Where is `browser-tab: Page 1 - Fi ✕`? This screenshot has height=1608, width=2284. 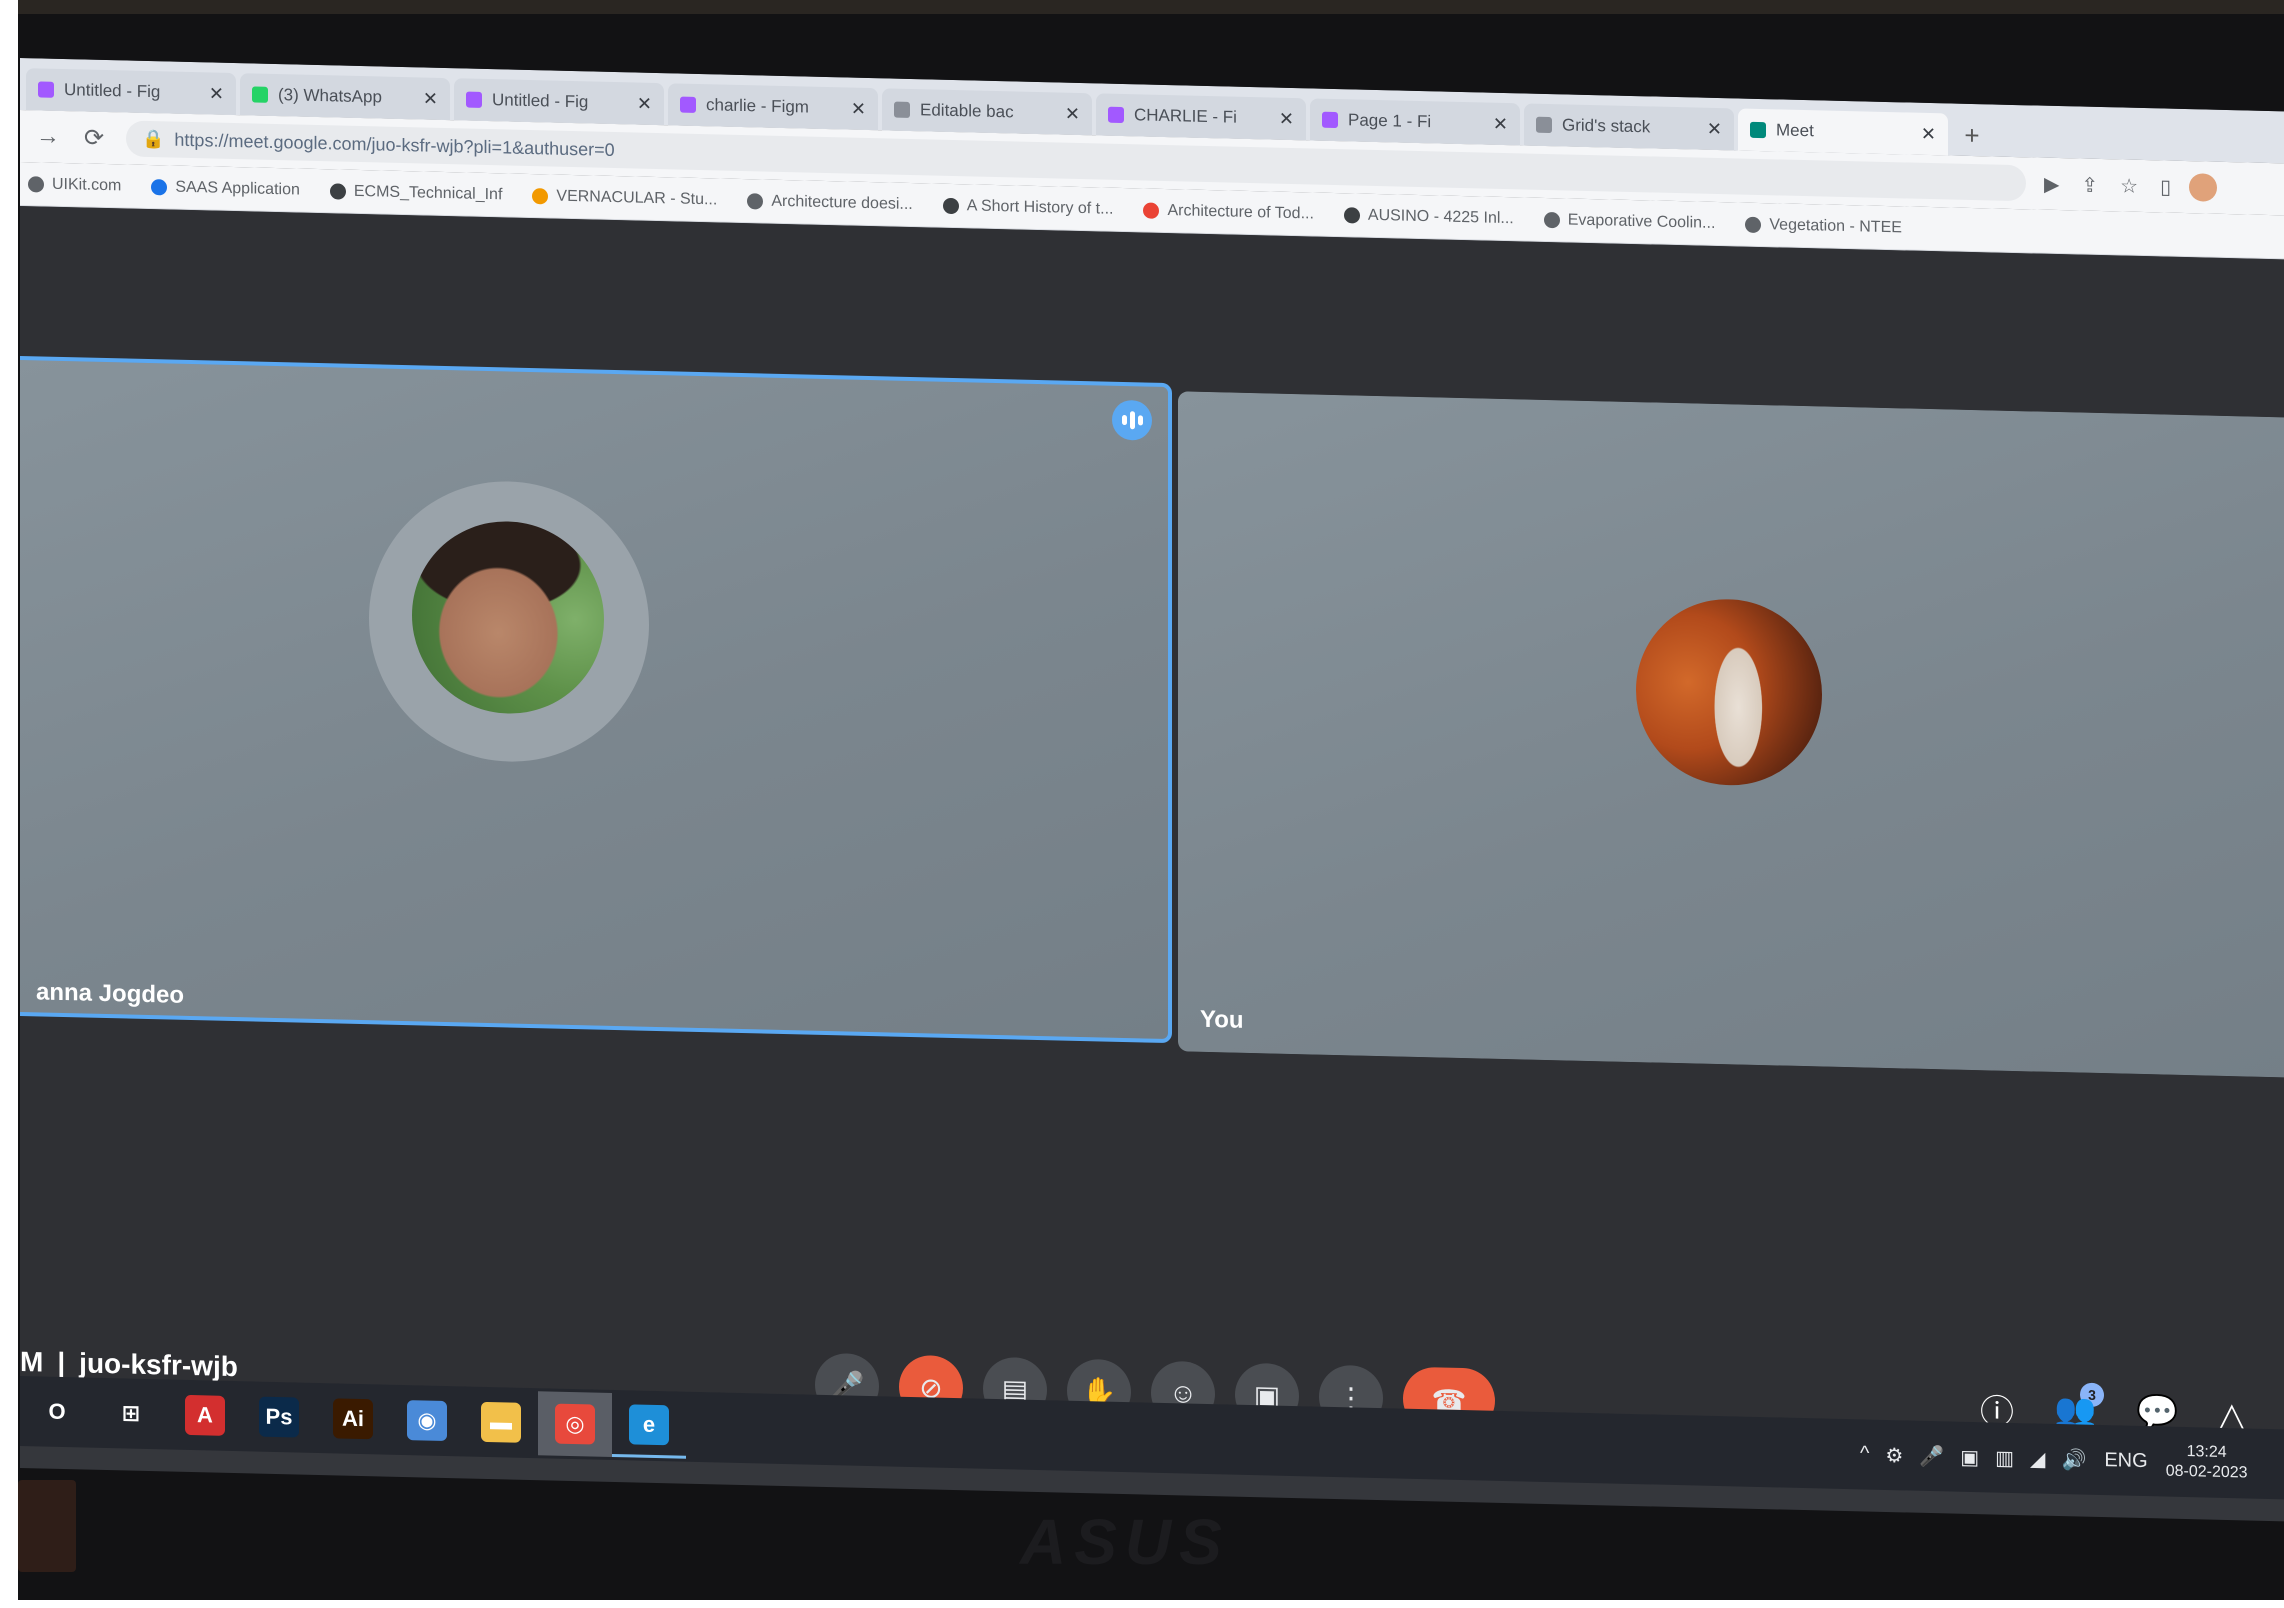 browser-tab: Page 1 - Fi ✕ is located at coordinates (1415, 122).